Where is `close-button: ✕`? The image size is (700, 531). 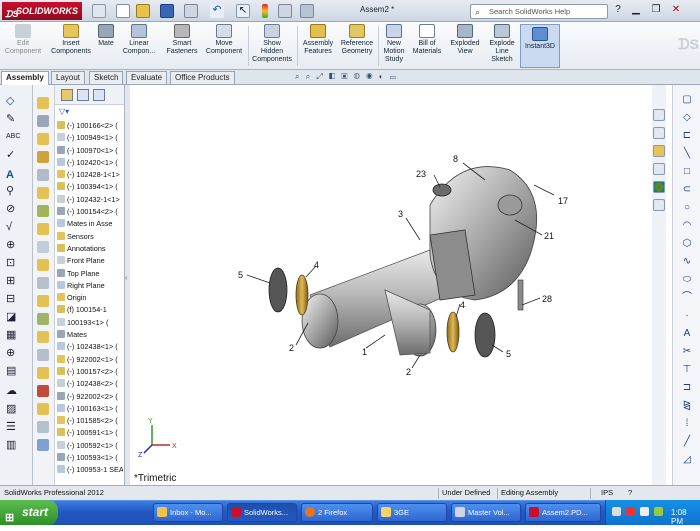 close-button: ✕ is located at coordinates (676, 10).